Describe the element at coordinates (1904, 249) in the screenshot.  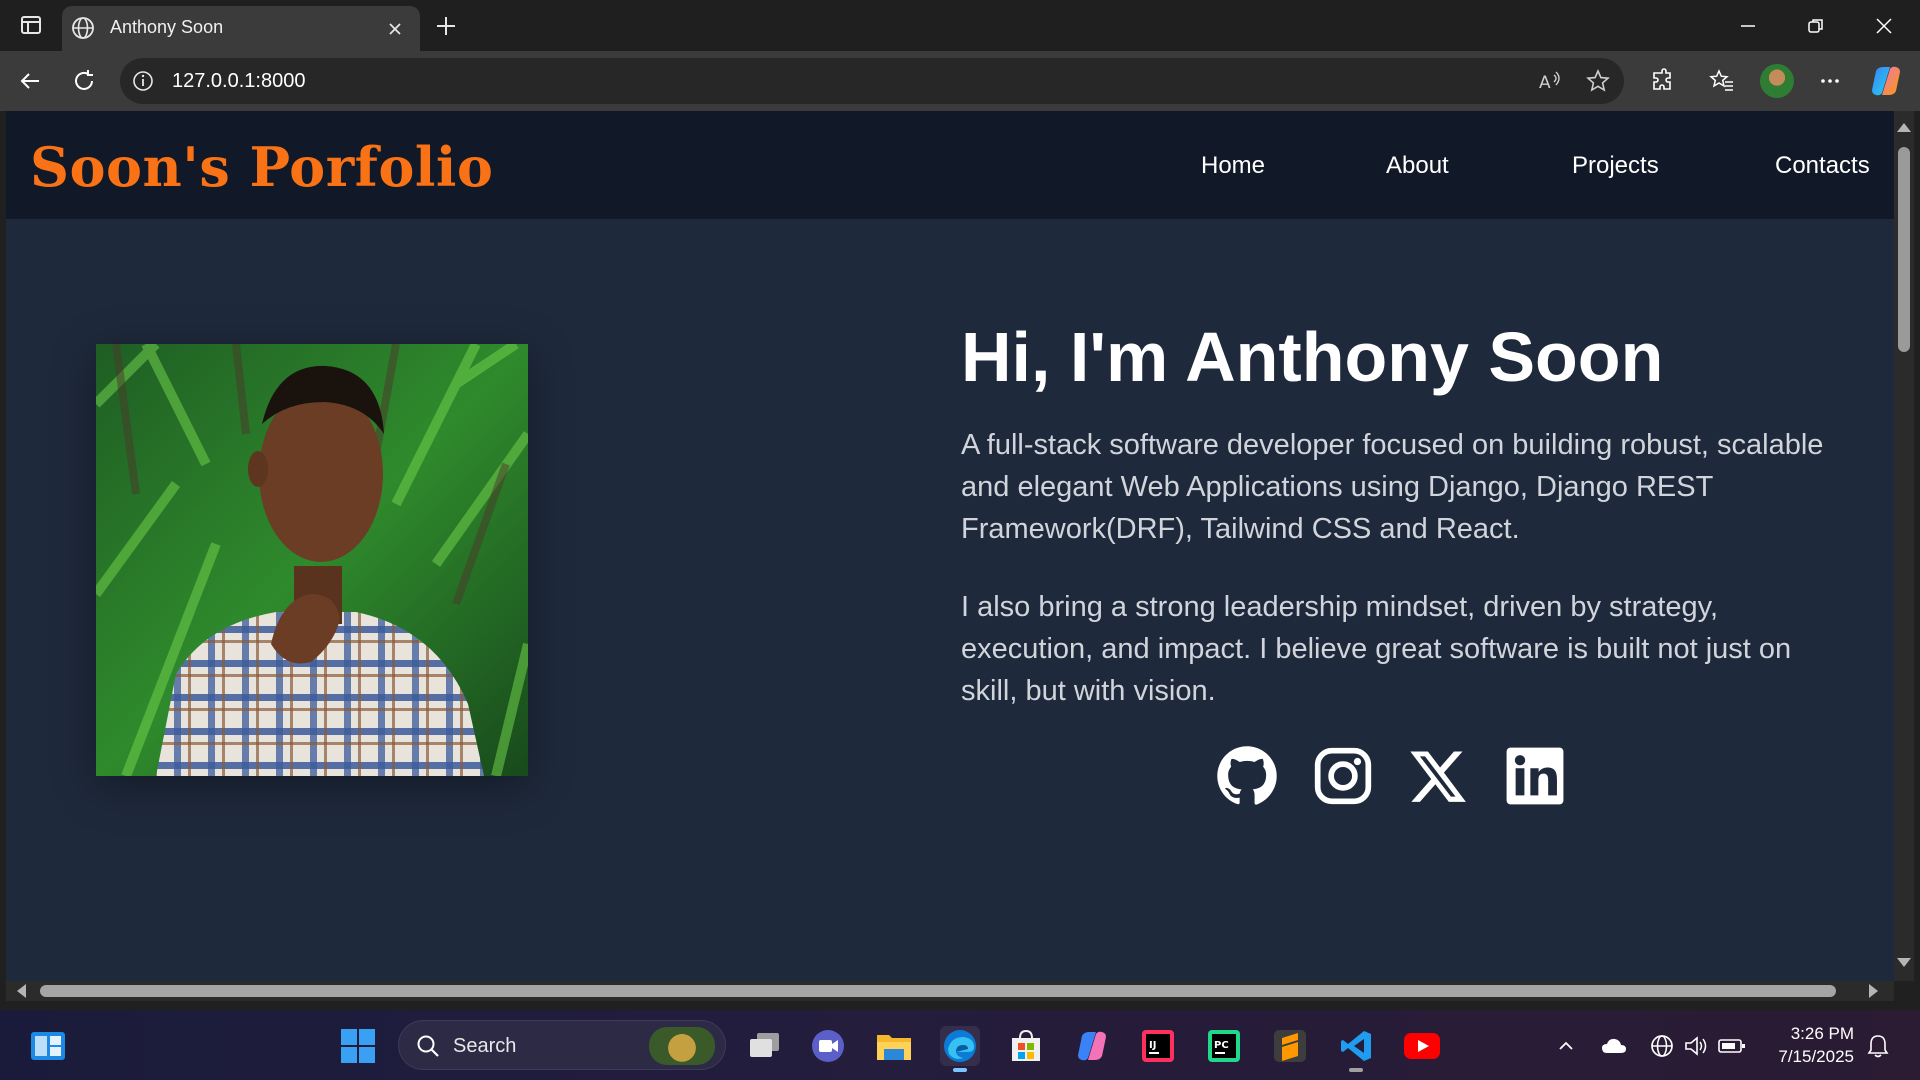
I see `vertical-scroll-thumb` at that location.